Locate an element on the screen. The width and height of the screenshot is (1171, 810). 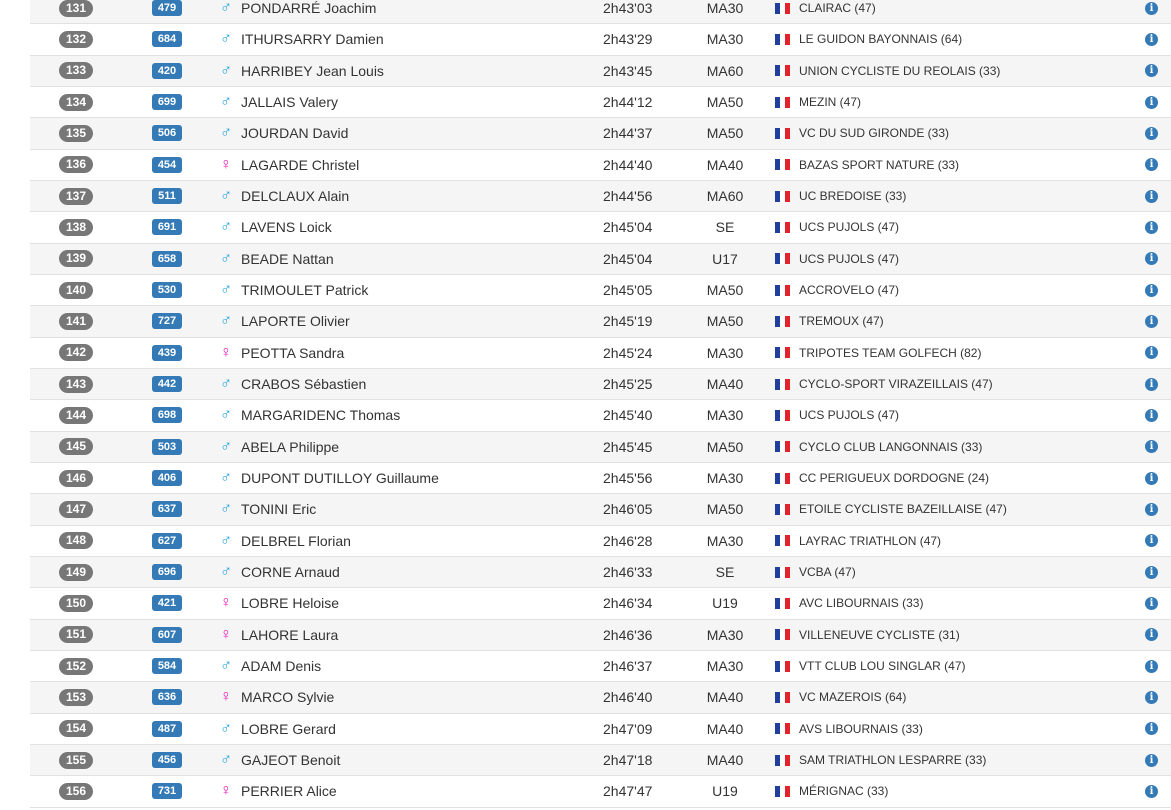
bib-number-badge: 406 is located at coordinates (167, 478).